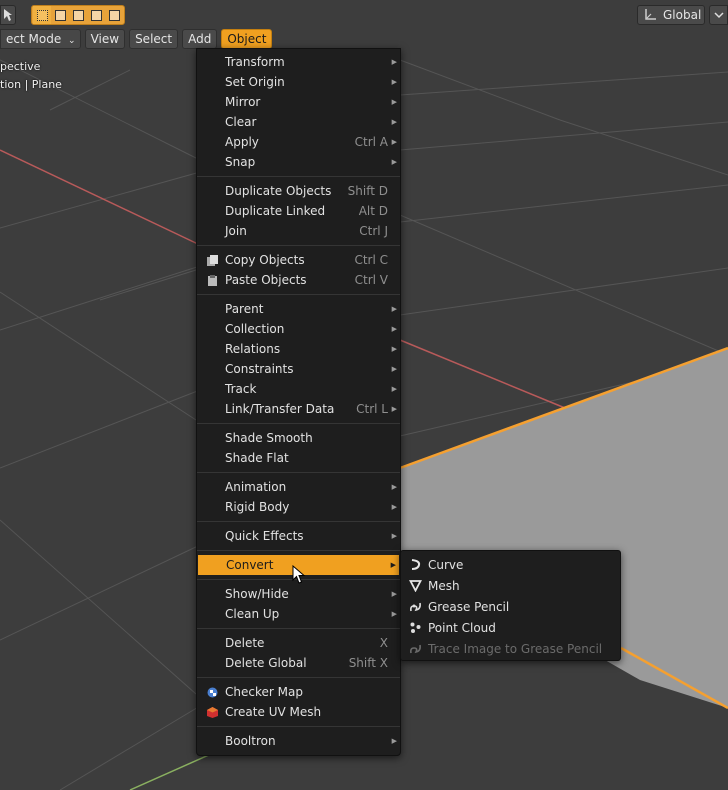 The width and height of the screenshot is (728, 790). Describe the element at coordinates (298, 389) in the screenshot. I see `menu-item-track: Track ▶` at that location.